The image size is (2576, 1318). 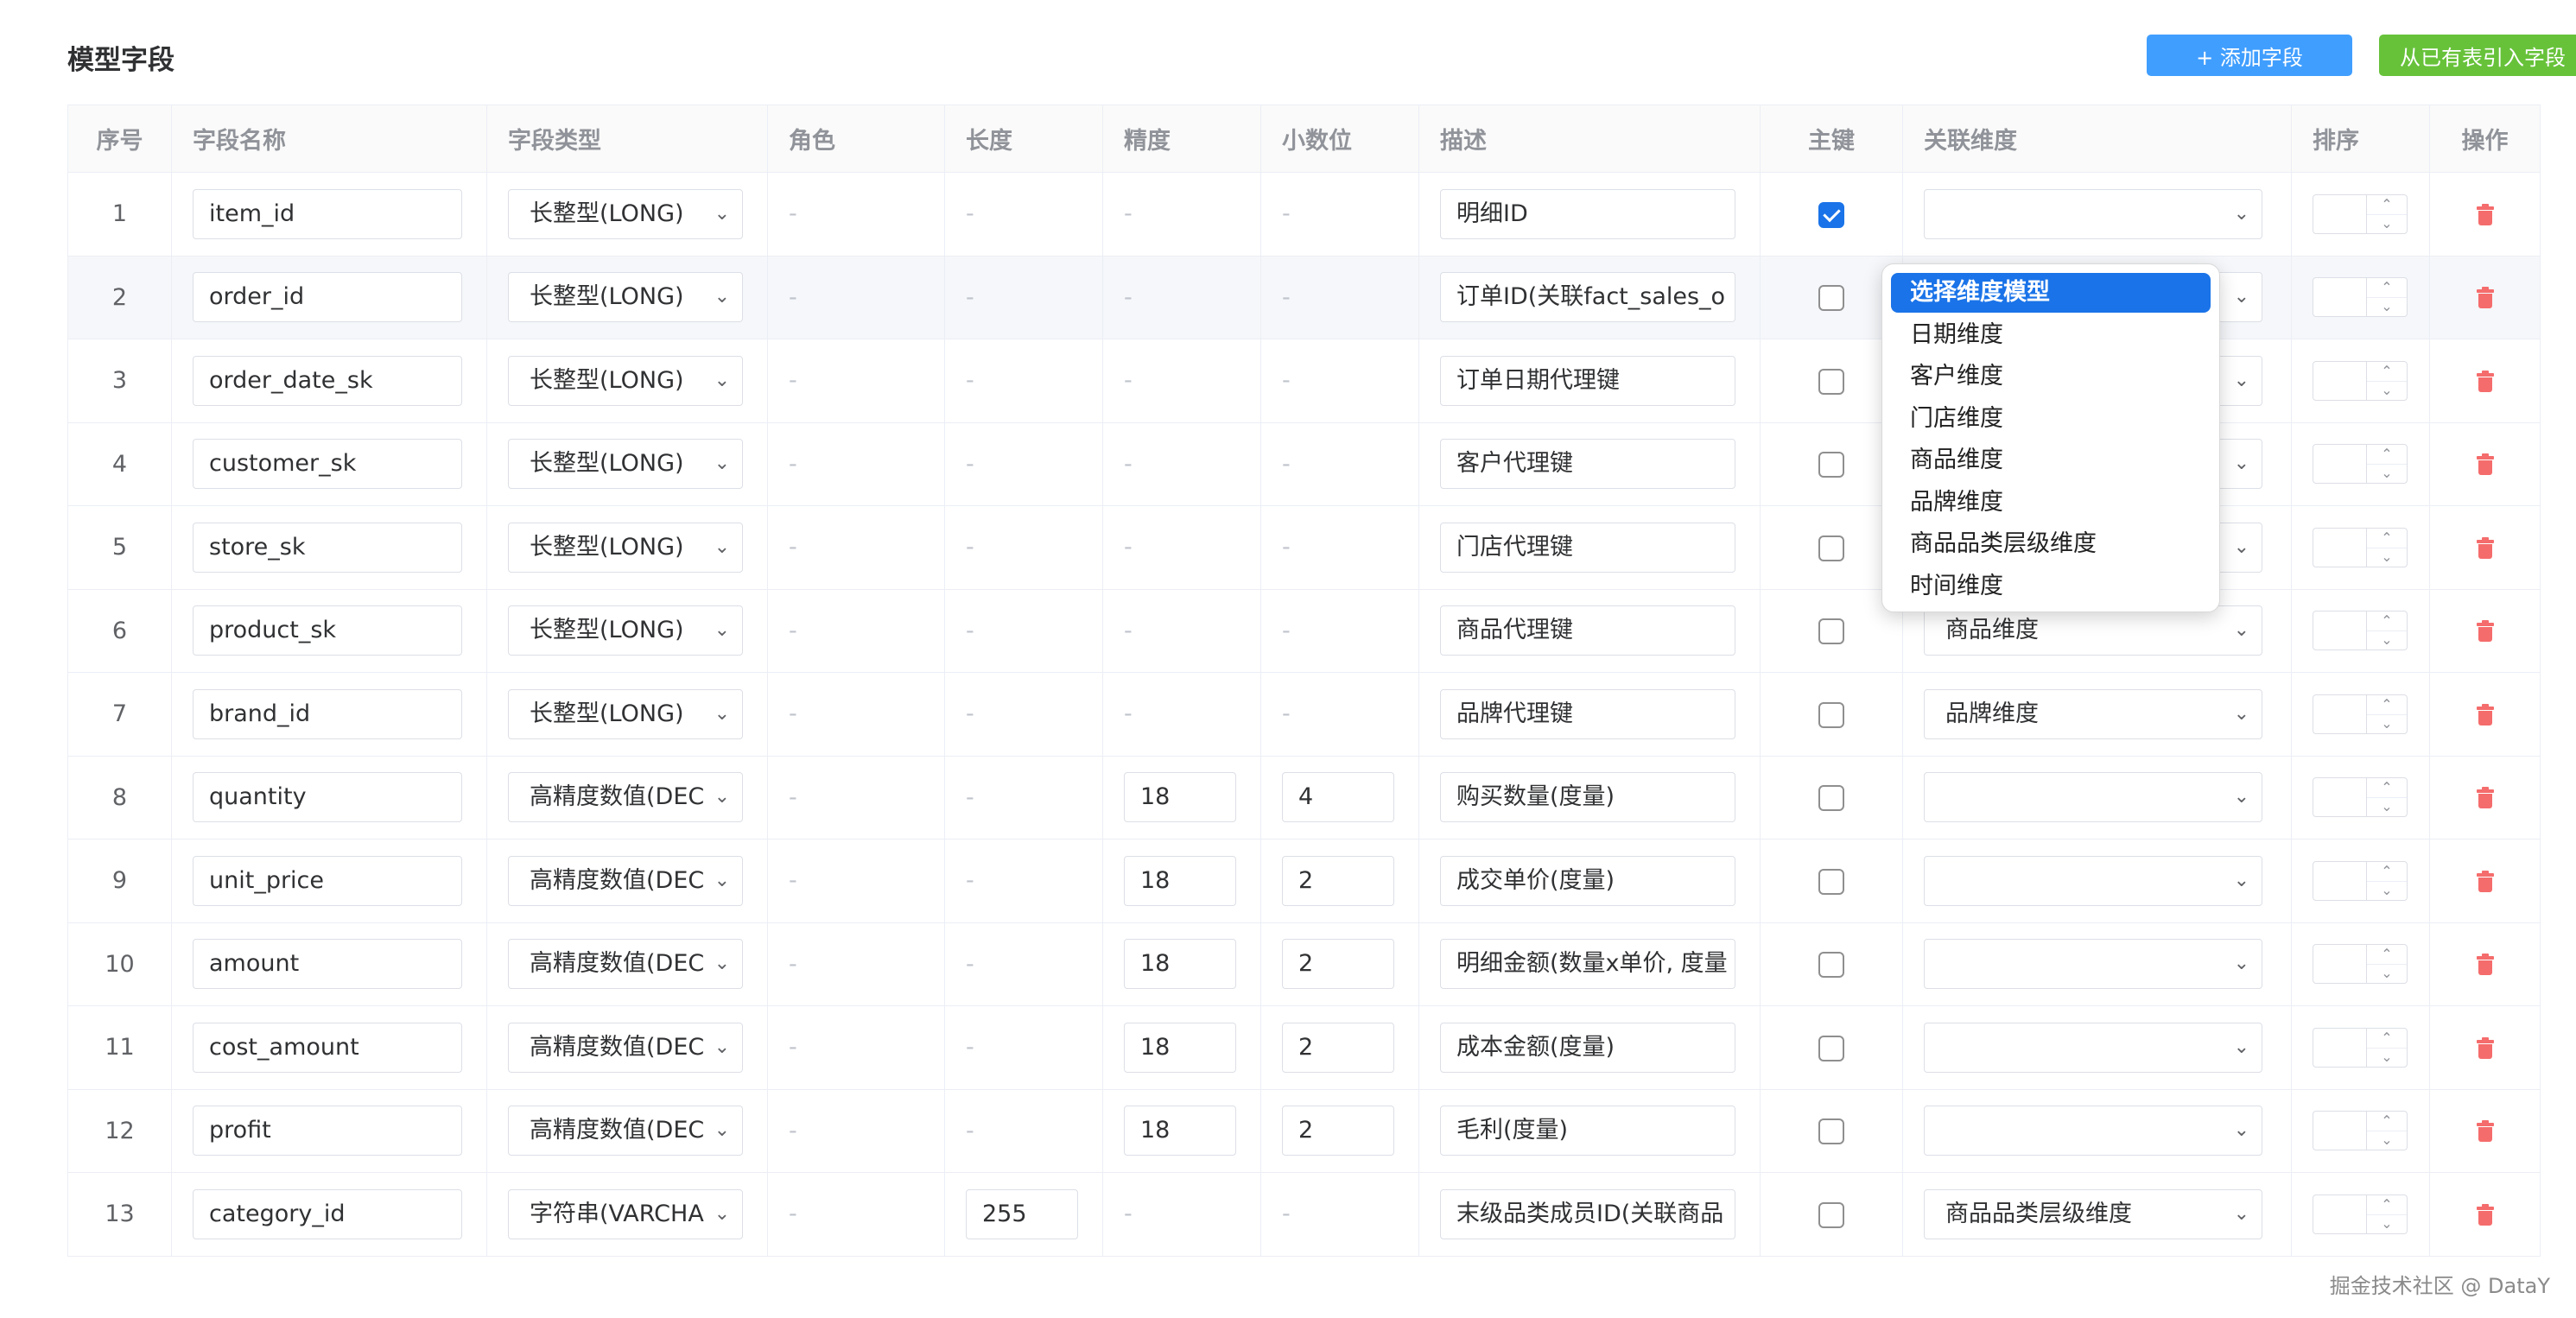 What do you see at coordinates (2051, 586) in the screenshot?
I see `dropdown-option: 时间维度` at bounding box center [2051, 586].